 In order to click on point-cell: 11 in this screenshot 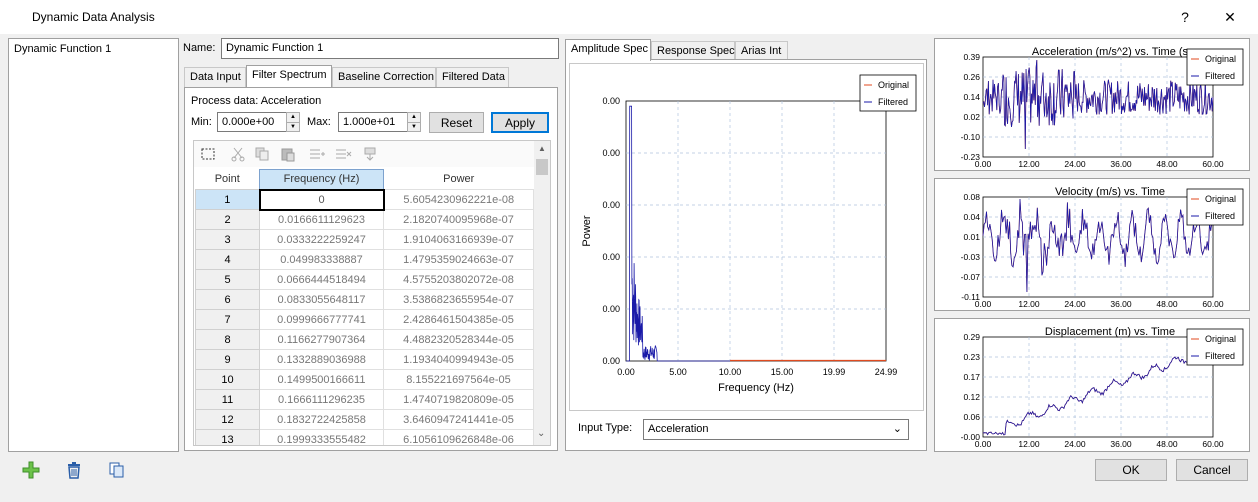, I will do `click(227, 399)`.